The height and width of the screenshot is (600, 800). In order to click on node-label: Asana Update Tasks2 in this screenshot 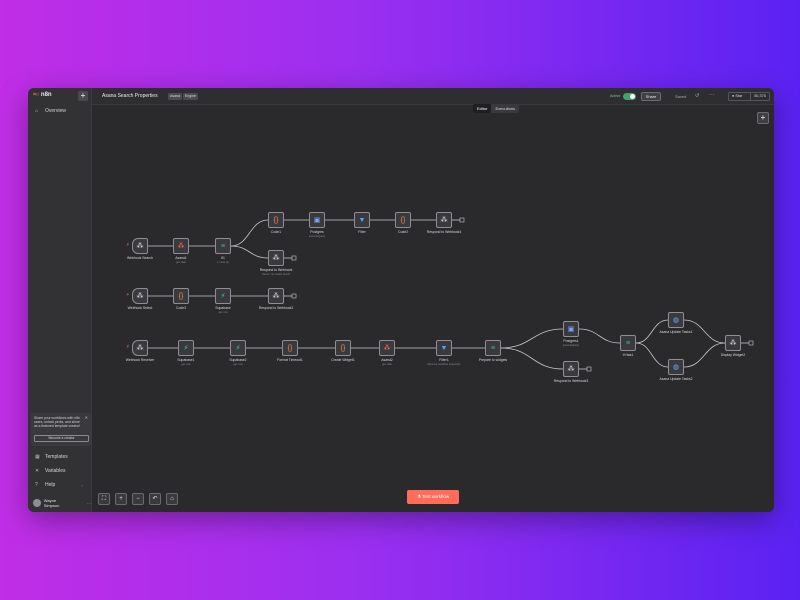, I will do `click(676, 379)`.